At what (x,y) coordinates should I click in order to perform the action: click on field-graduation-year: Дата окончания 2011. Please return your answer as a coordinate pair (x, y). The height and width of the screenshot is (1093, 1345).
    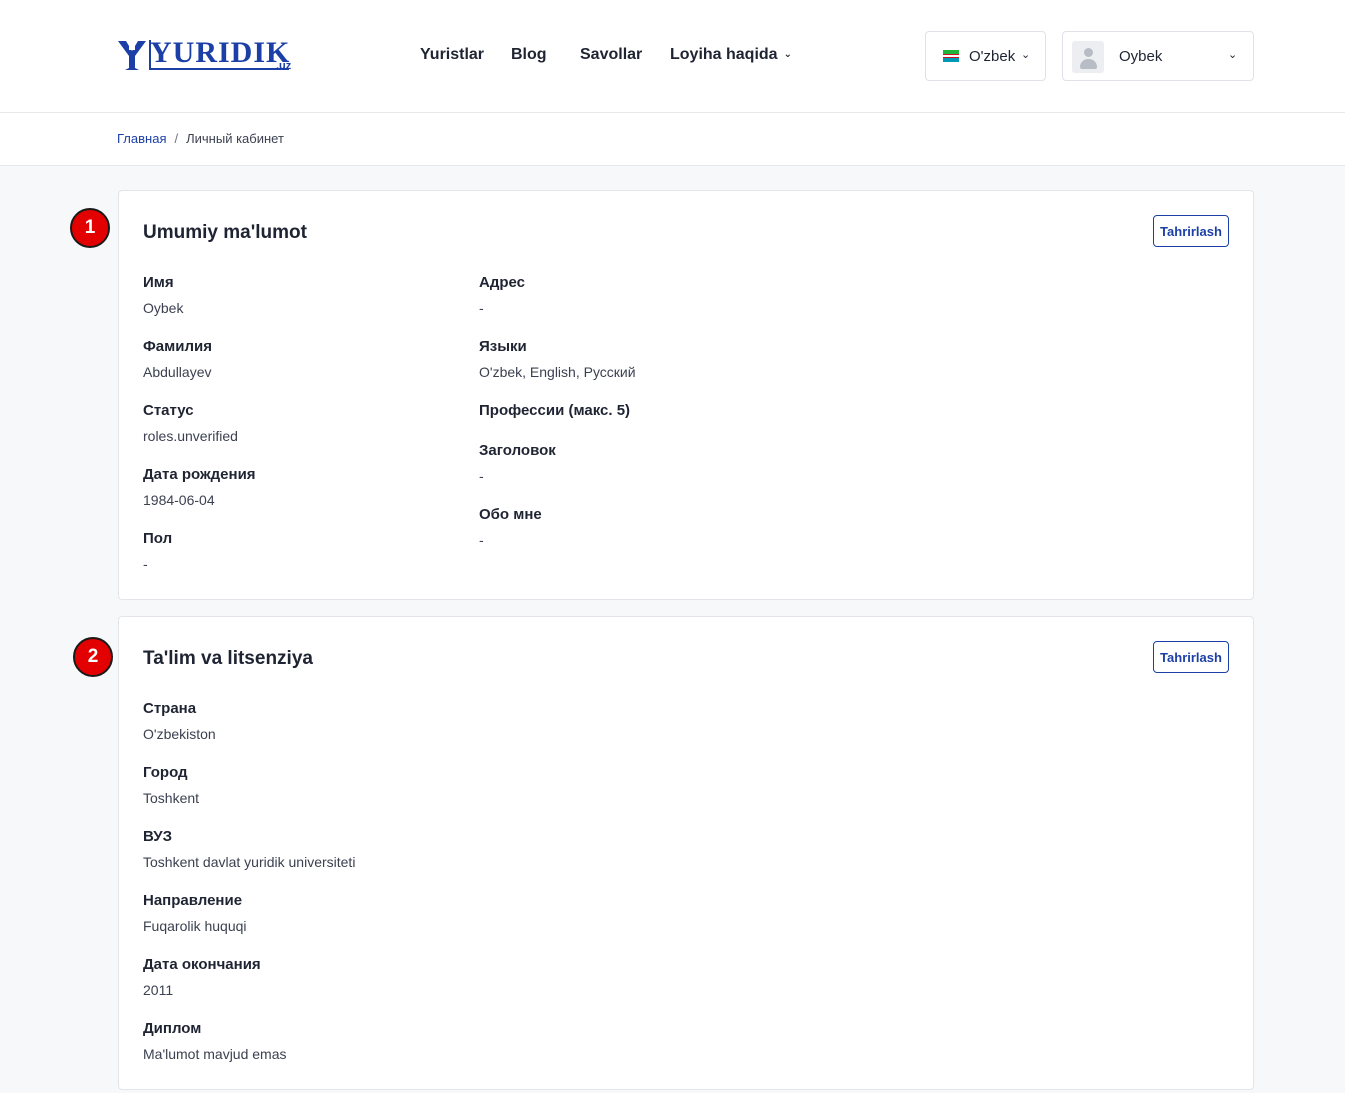
    Looking at the image, I should click on (202, 977).